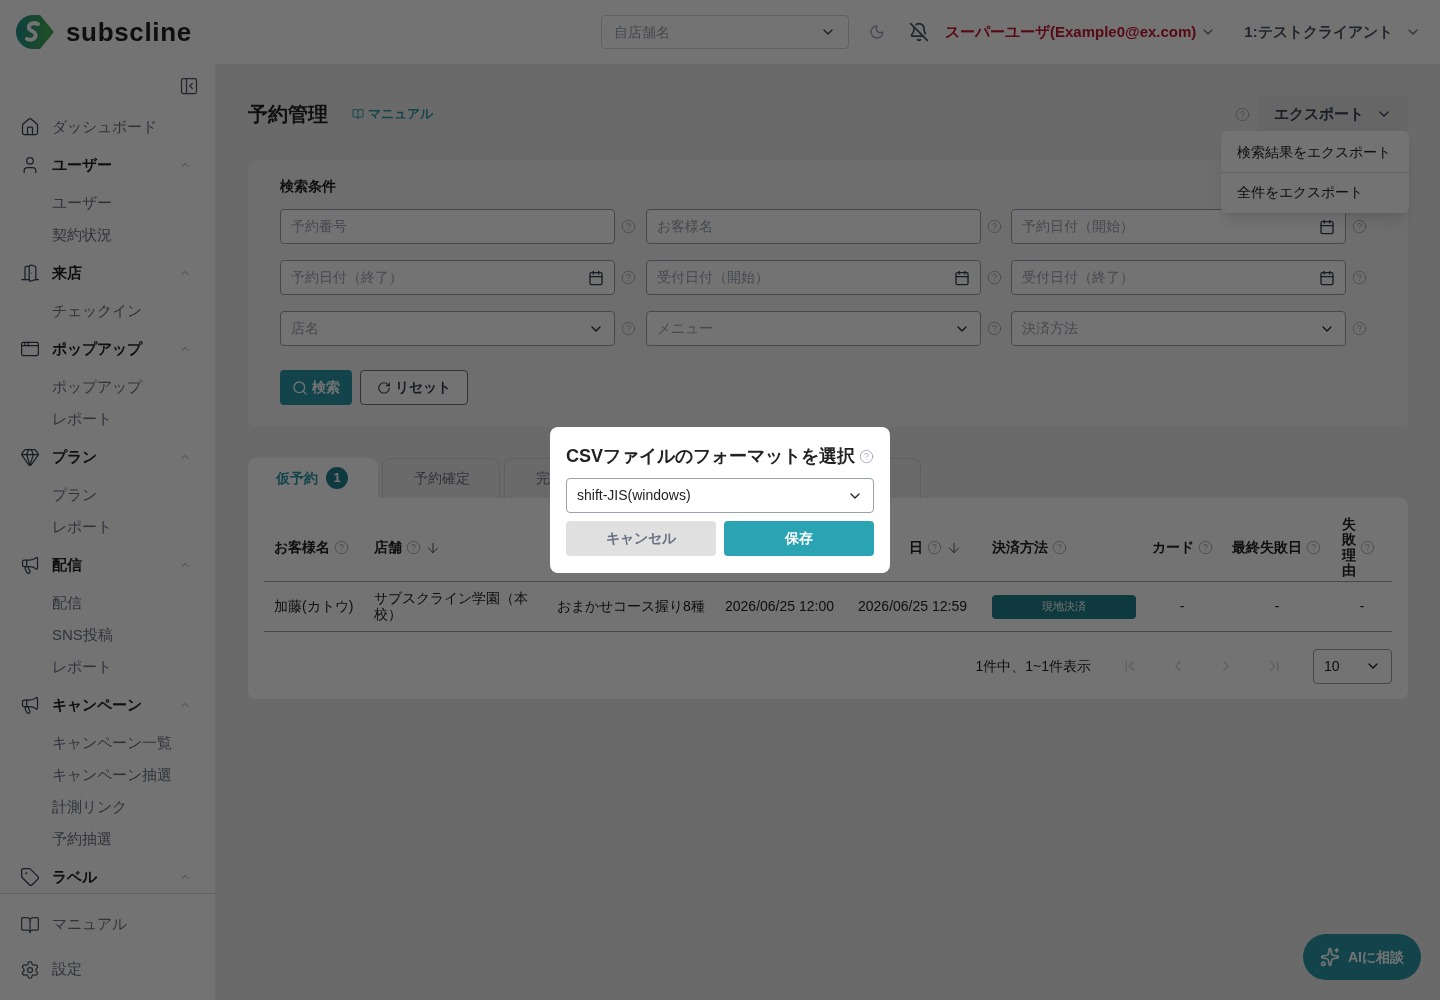  I want to click on count-badge: 1, so click(337, 478).